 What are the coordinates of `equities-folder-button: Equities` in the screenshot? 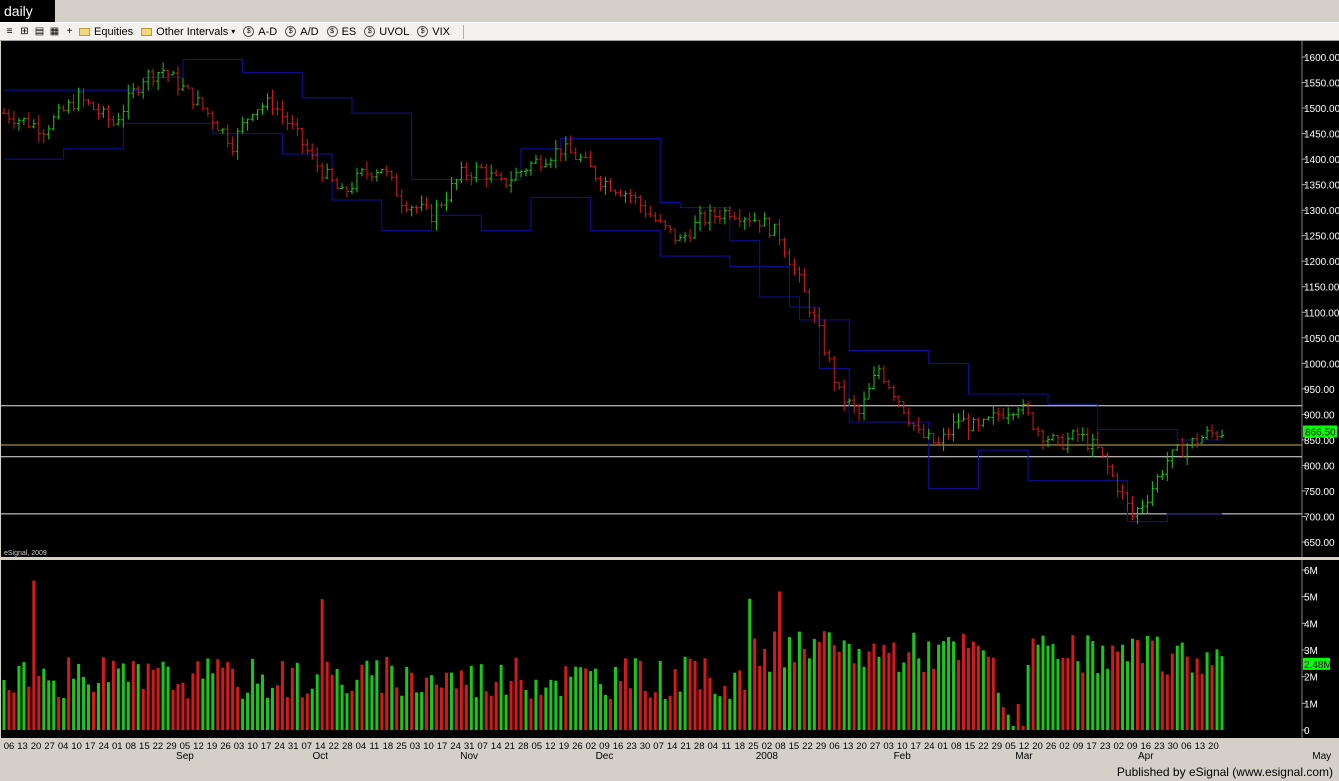 It's located at (106, 32).